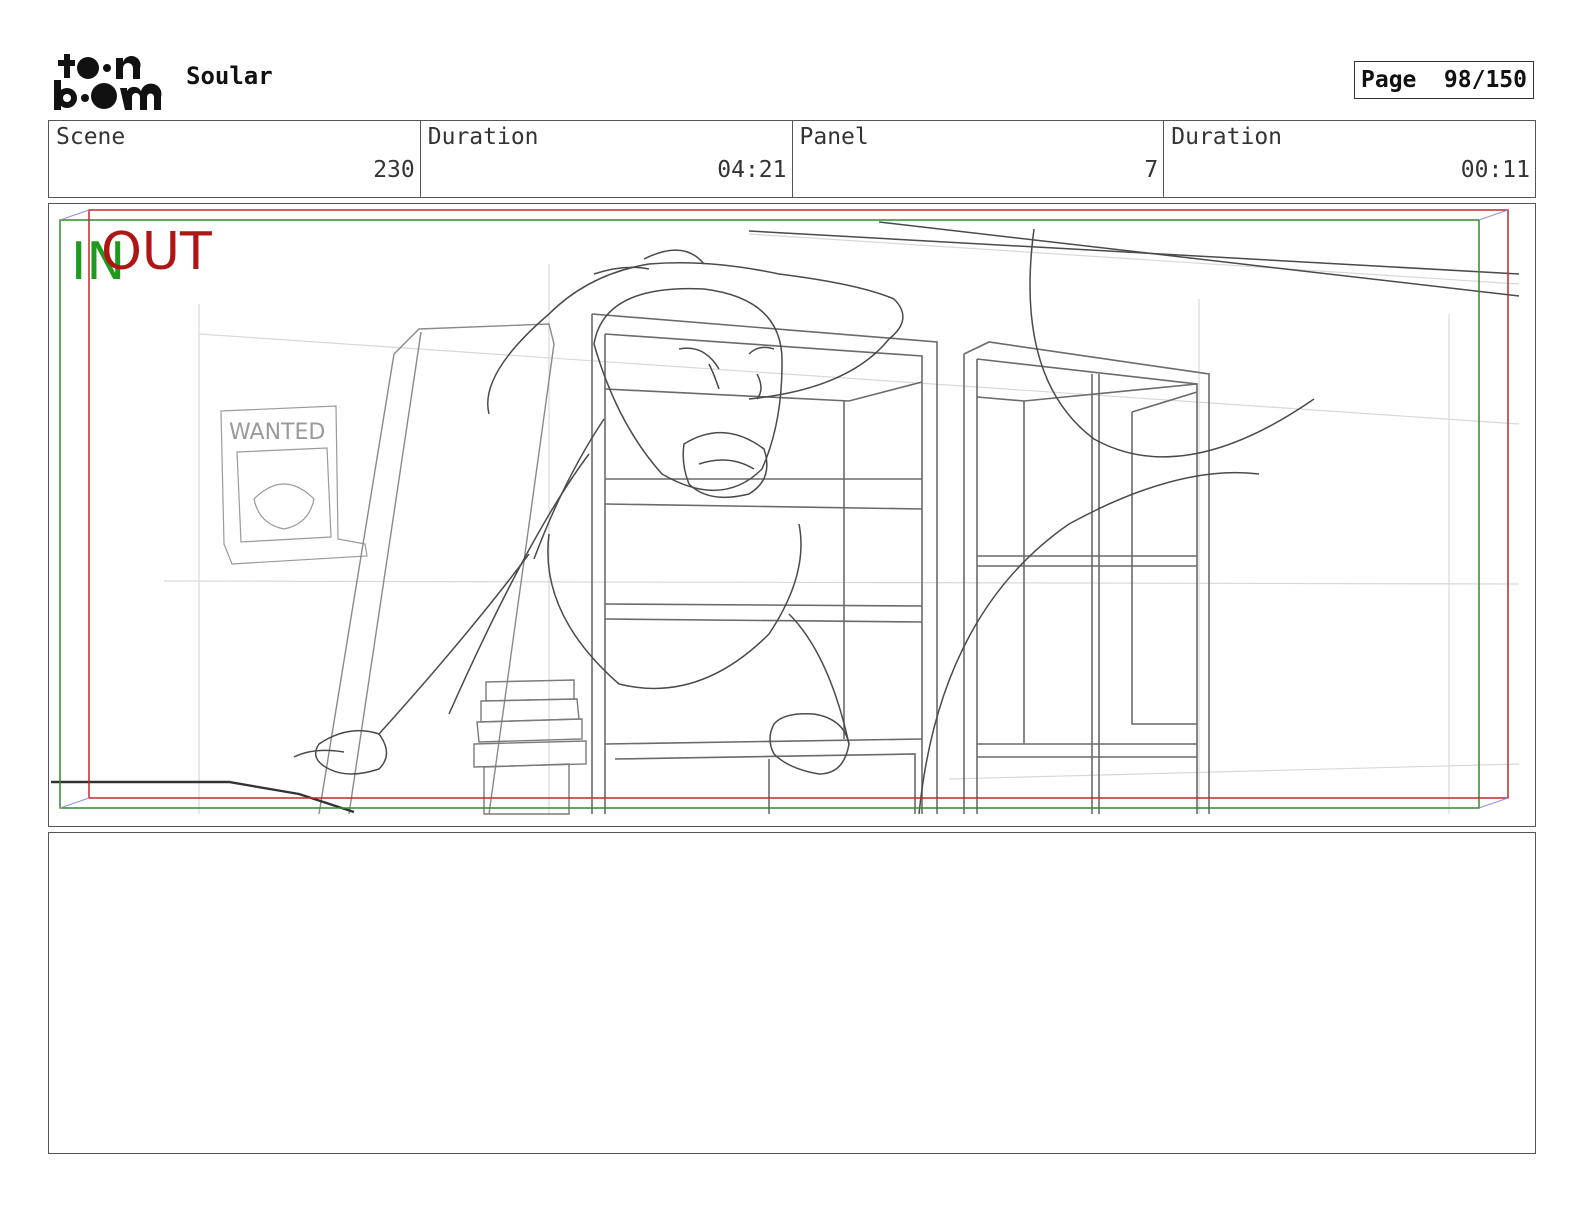 The width and height of the screenshot is (1584, 1224). Describe the element at coordinates (979, 159) in the screenshot. I see `panel-cell: Panel 7` at that location.